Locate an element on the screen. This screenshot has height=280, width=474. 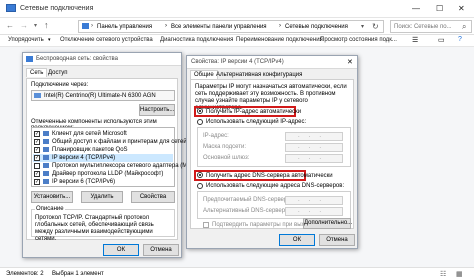
list-item: ✓ IP версии 6 (TCP/IPv6) is located at coordinates (103, 182).